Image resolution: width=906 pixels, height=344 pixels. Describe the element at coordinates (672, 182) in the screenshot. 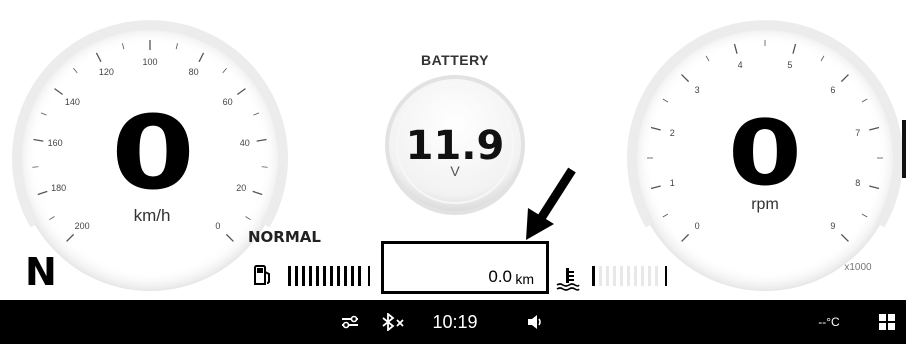

I see `tachometer-tick-label: 1` at that location.